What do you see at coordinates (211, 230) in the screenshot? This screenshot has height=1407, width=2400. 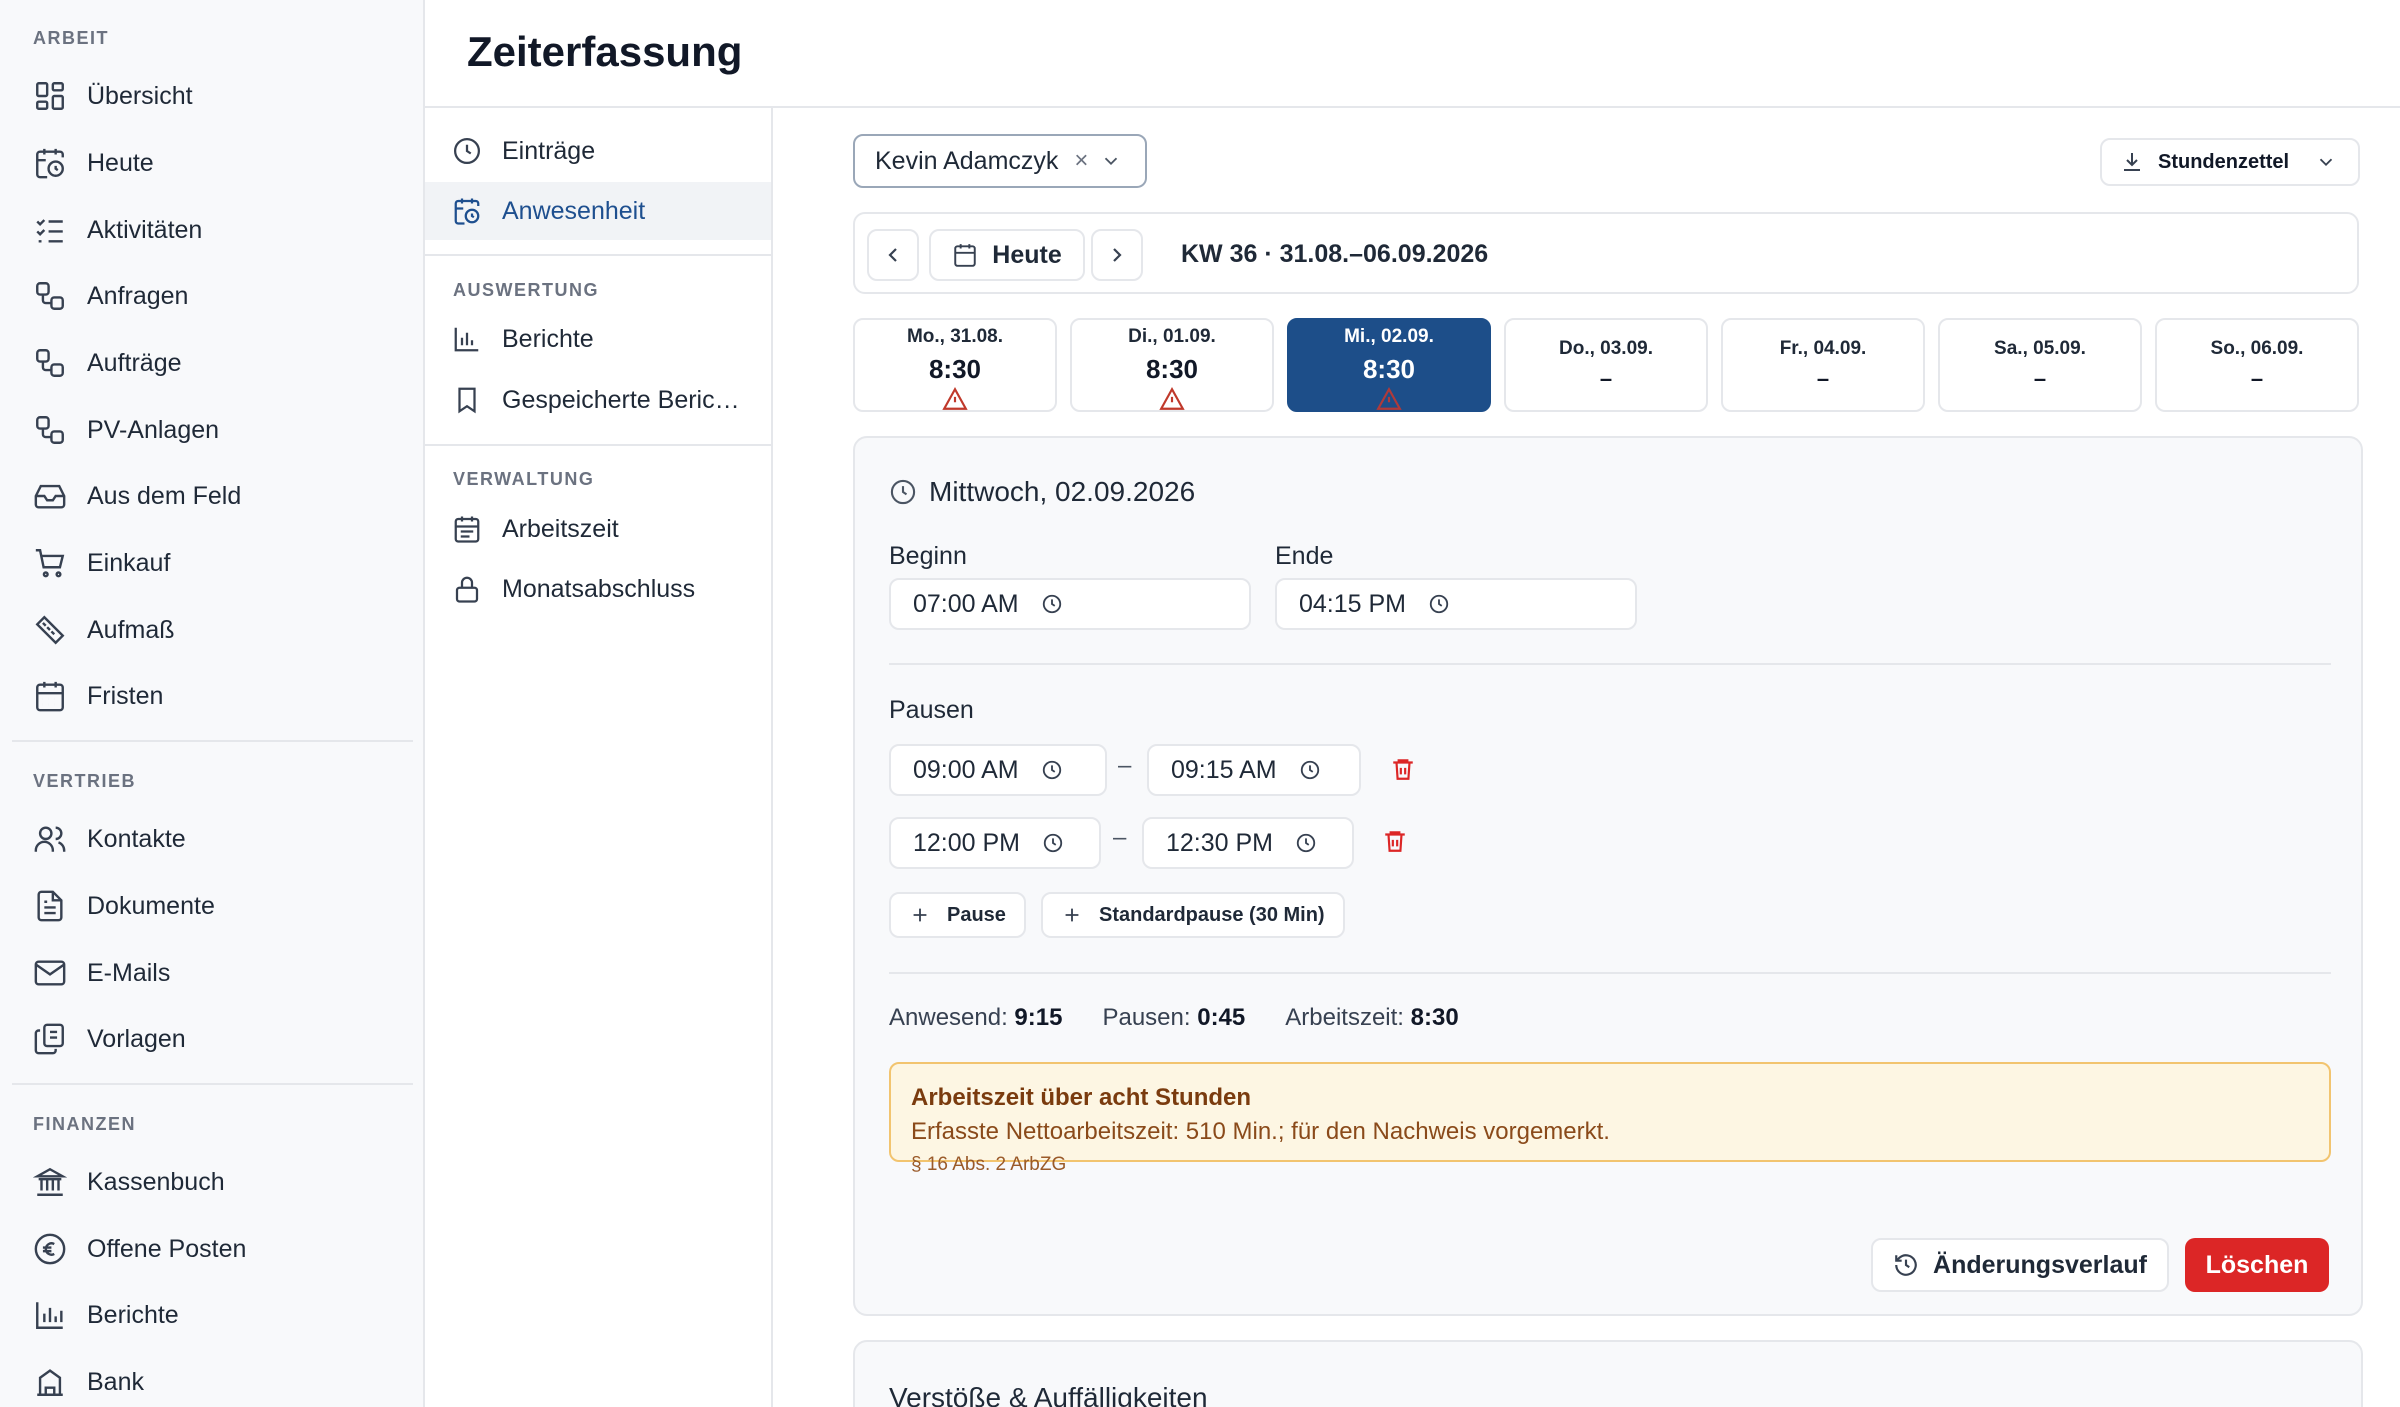 I see `sidebar-item-aktivitaeten: Aktivitäten` at bounding box center [211, 230].